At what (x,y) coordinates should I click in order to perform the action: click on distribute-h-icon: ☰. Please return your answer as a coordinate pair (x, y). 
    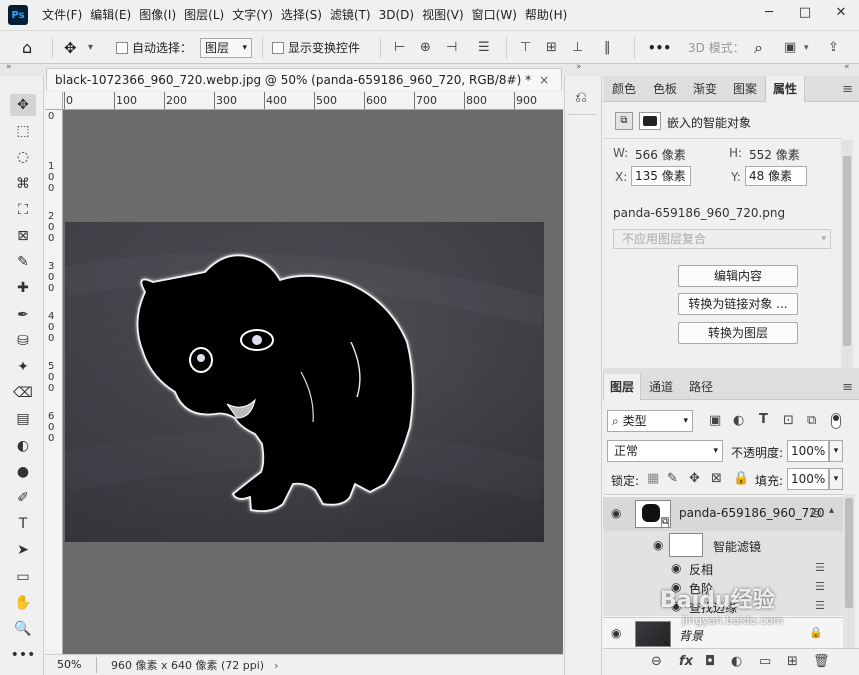
    Looking at the image, I should click on (484, 47).